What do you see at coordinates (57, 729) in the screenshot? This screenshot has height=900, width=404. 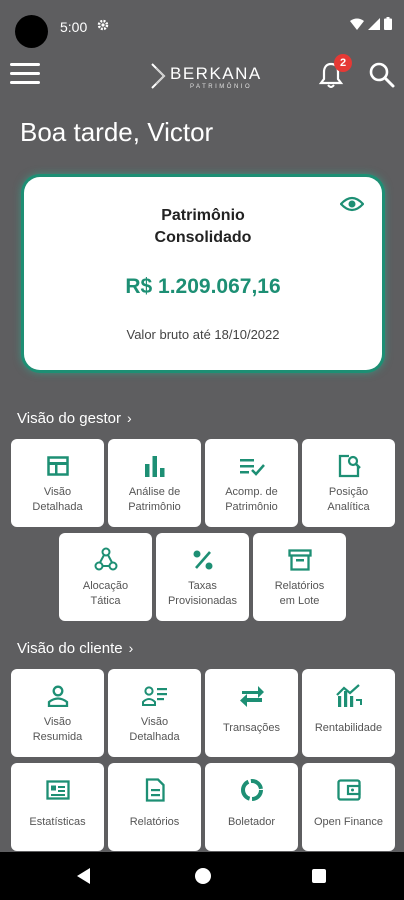 I see `tile-label: Visão Resumida` at bounding box center [57, 729].